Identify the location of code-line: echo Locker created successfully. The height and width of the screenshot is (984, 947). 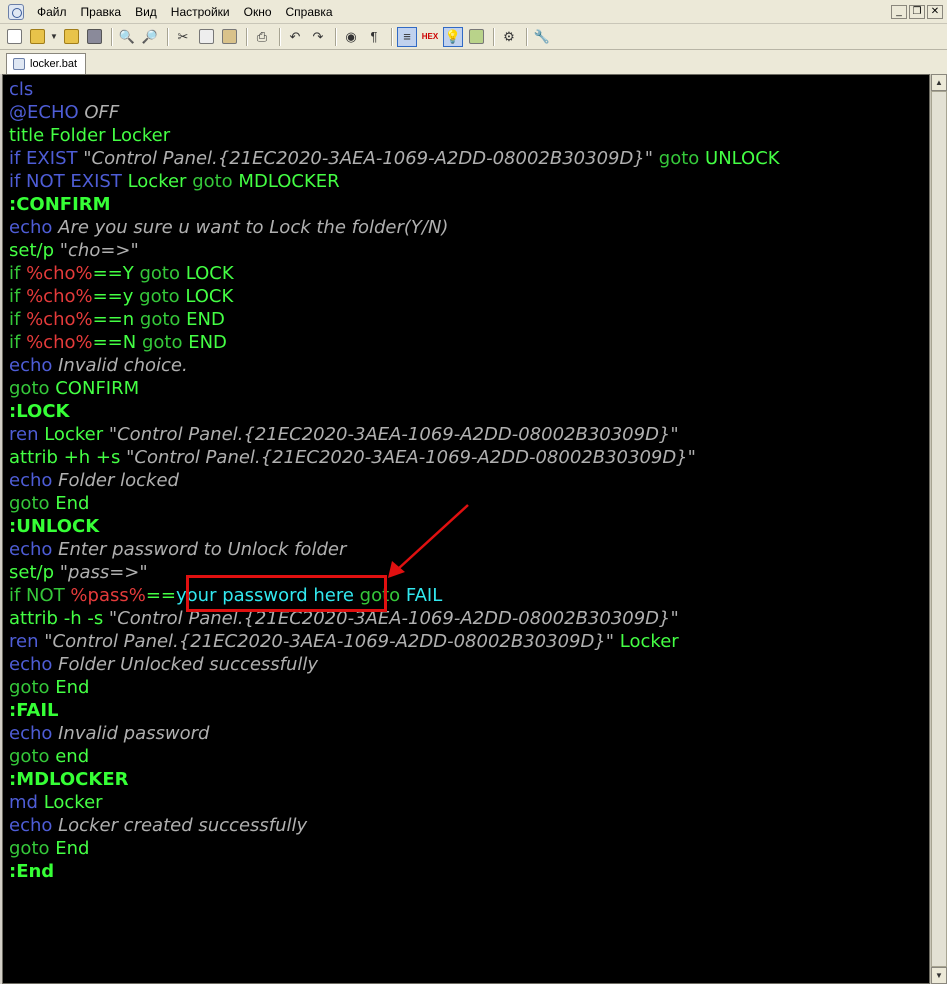
(394, 825).